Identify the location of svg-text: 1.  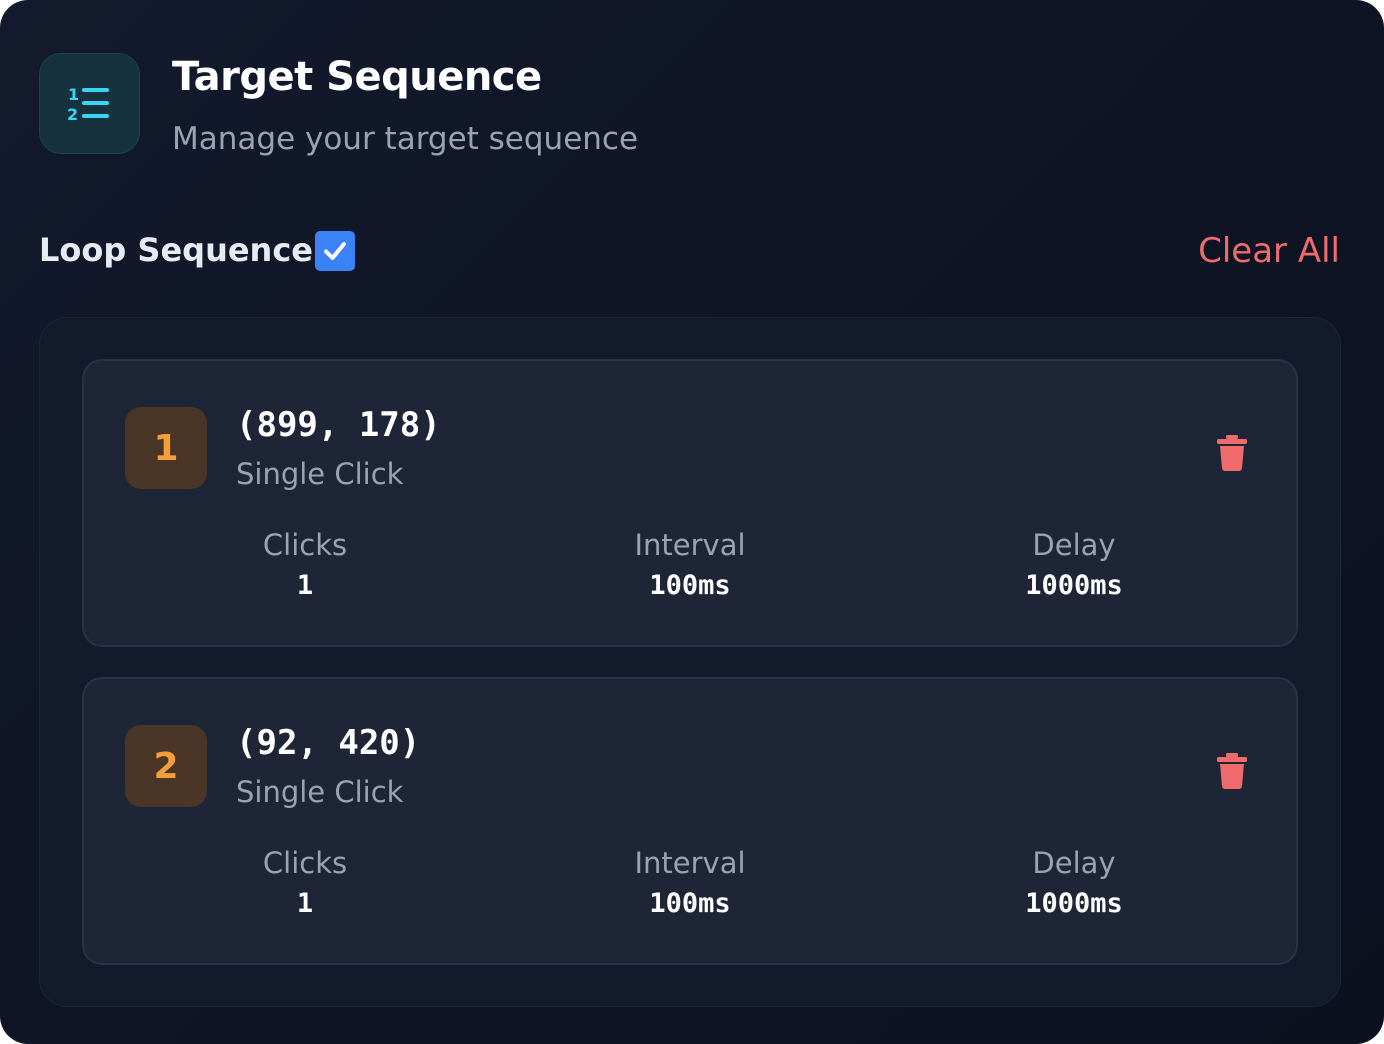
(73, 94).